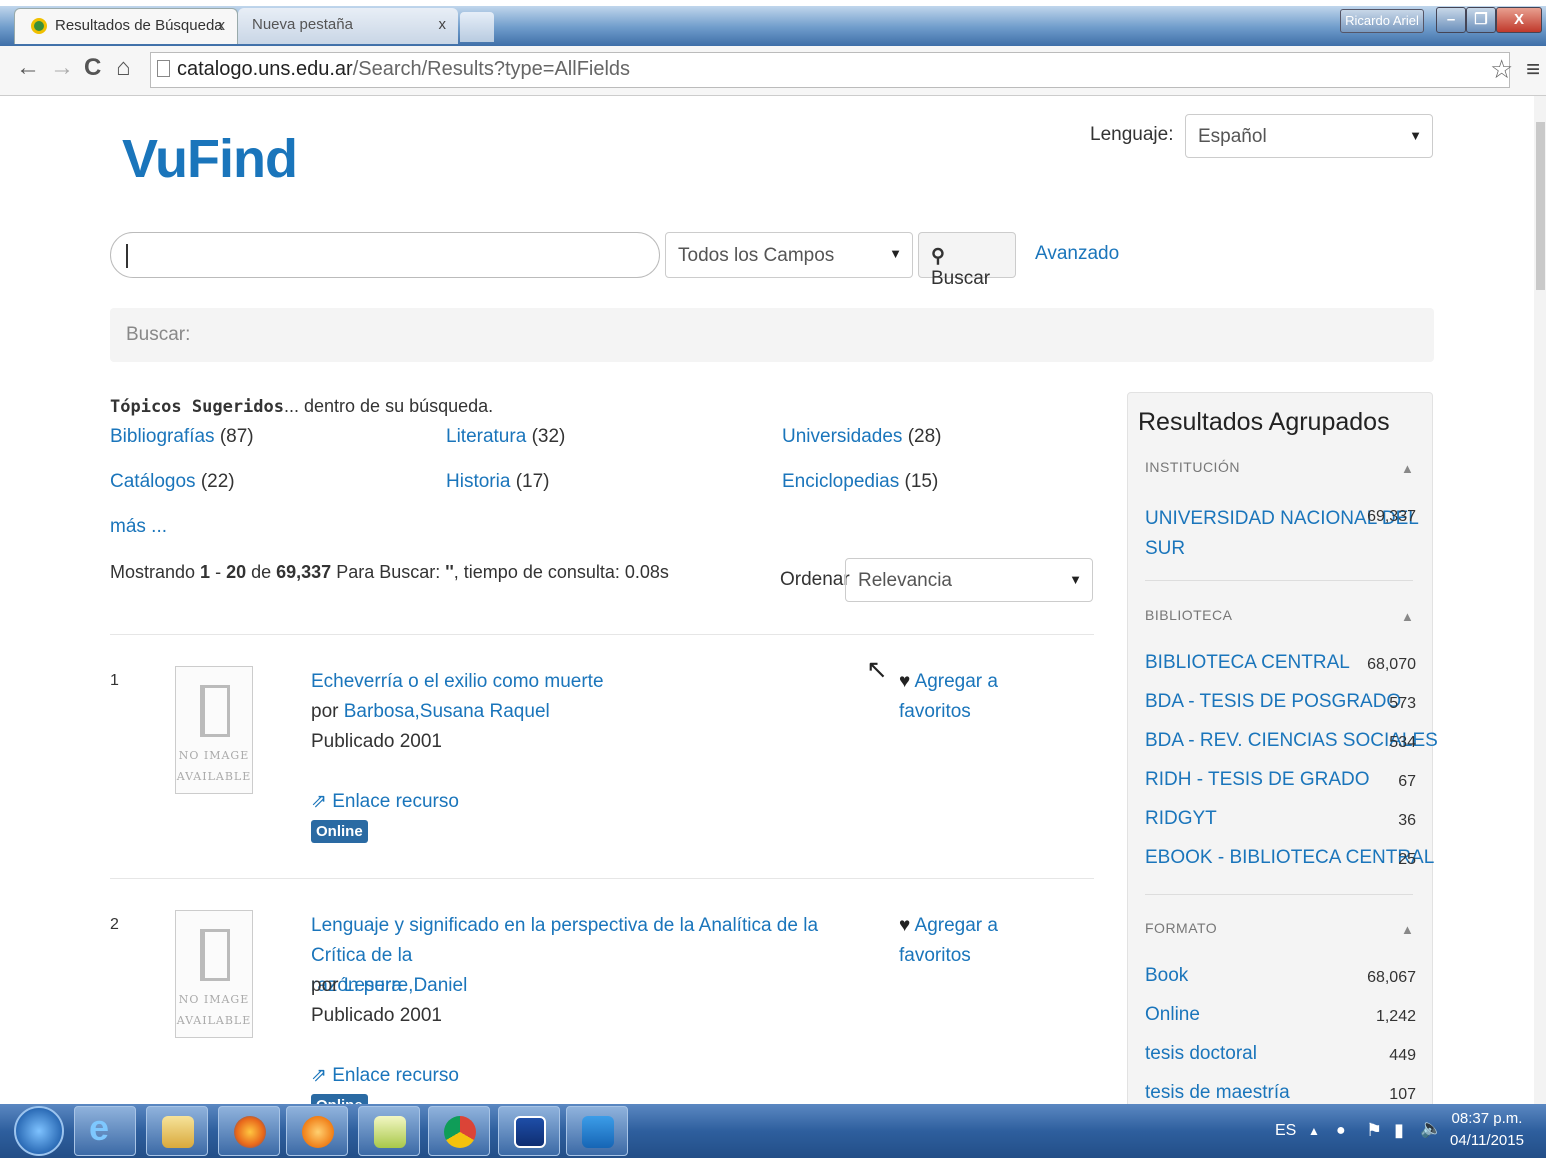 The height and width of the screenshot is (1158, 1546). What do you see at coordinates (1399, 1130) in the screenshot?
I see `power-icon: ▮` at bounding box center [1399, 1130].